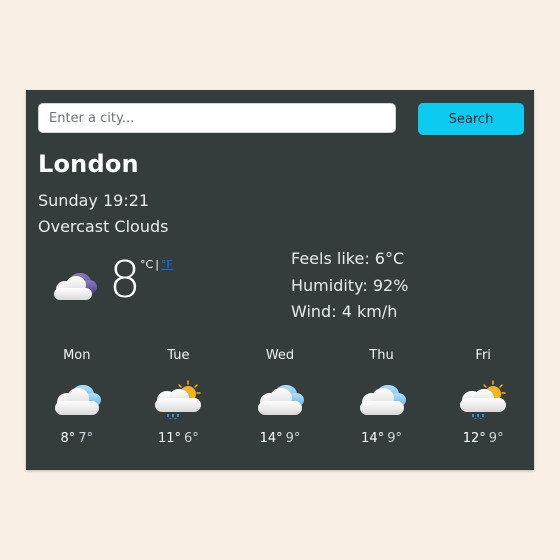  I want to click on wind-speed: Wind: 4 km/h, so click(344, 311).